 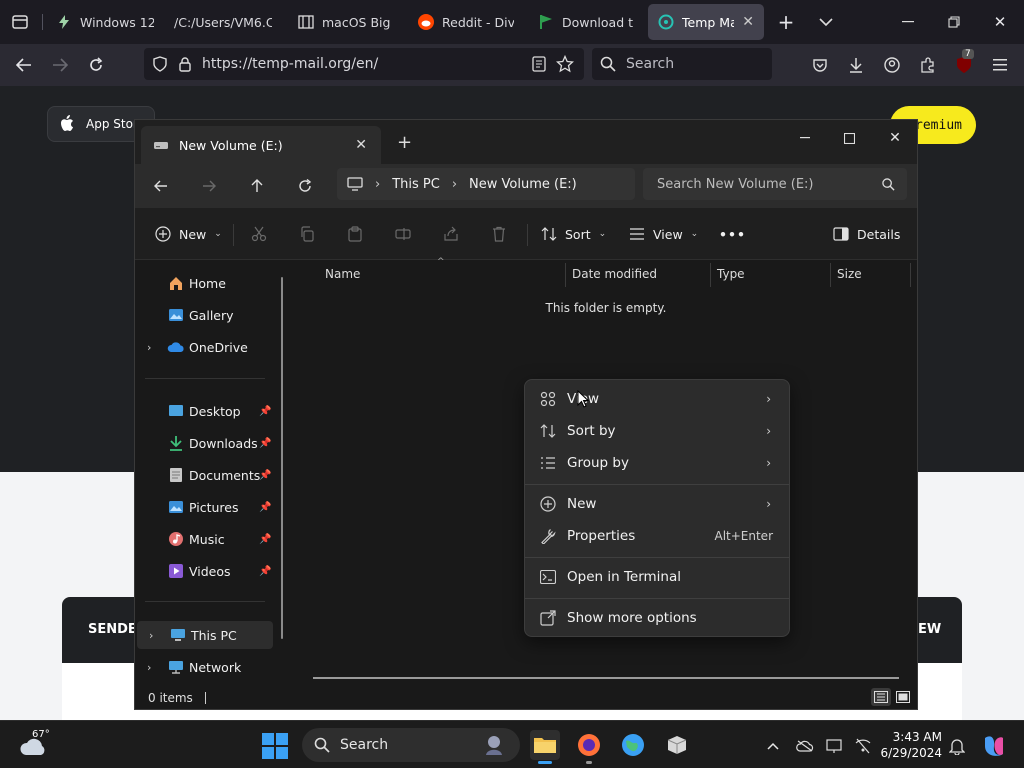 What do you see at coordinates (160, 64) in the screenshot?
I see `shield-icon` at bounding box center [160, 64].